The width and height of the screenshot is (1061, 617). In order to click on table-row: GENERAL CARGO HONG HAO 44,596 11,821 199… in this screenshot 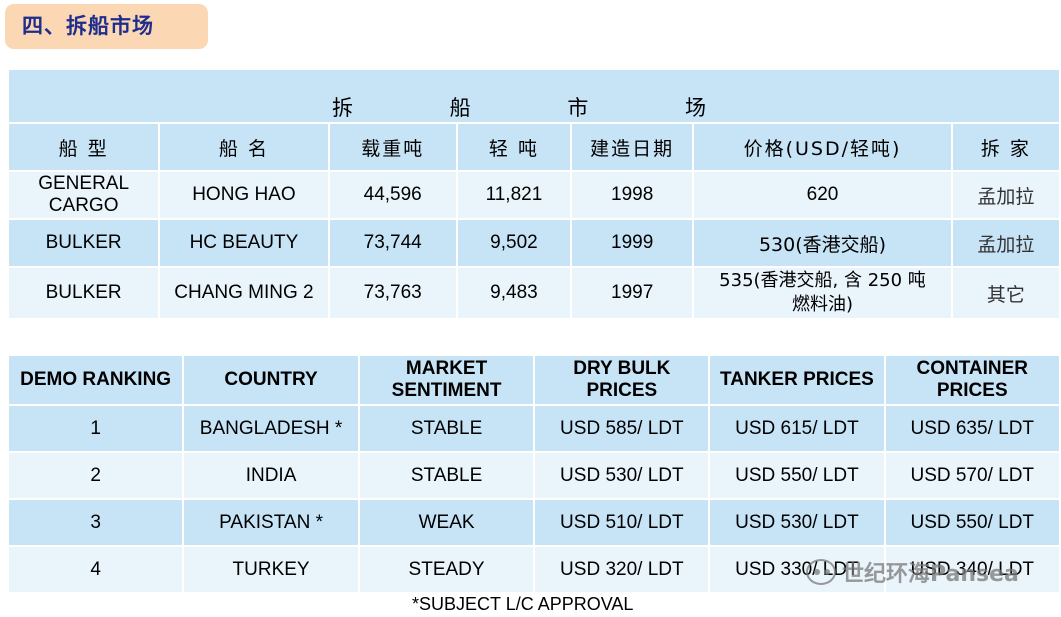, I will do `click(534, 195)`.